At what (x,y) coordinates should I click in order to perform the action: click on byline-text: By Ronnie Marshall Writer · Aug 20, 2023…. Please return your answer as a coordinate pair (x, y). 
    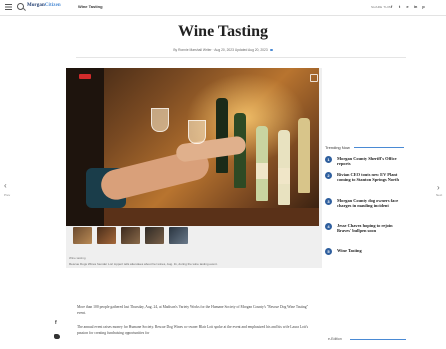
    Looking at the image, I should click on (220, 50).